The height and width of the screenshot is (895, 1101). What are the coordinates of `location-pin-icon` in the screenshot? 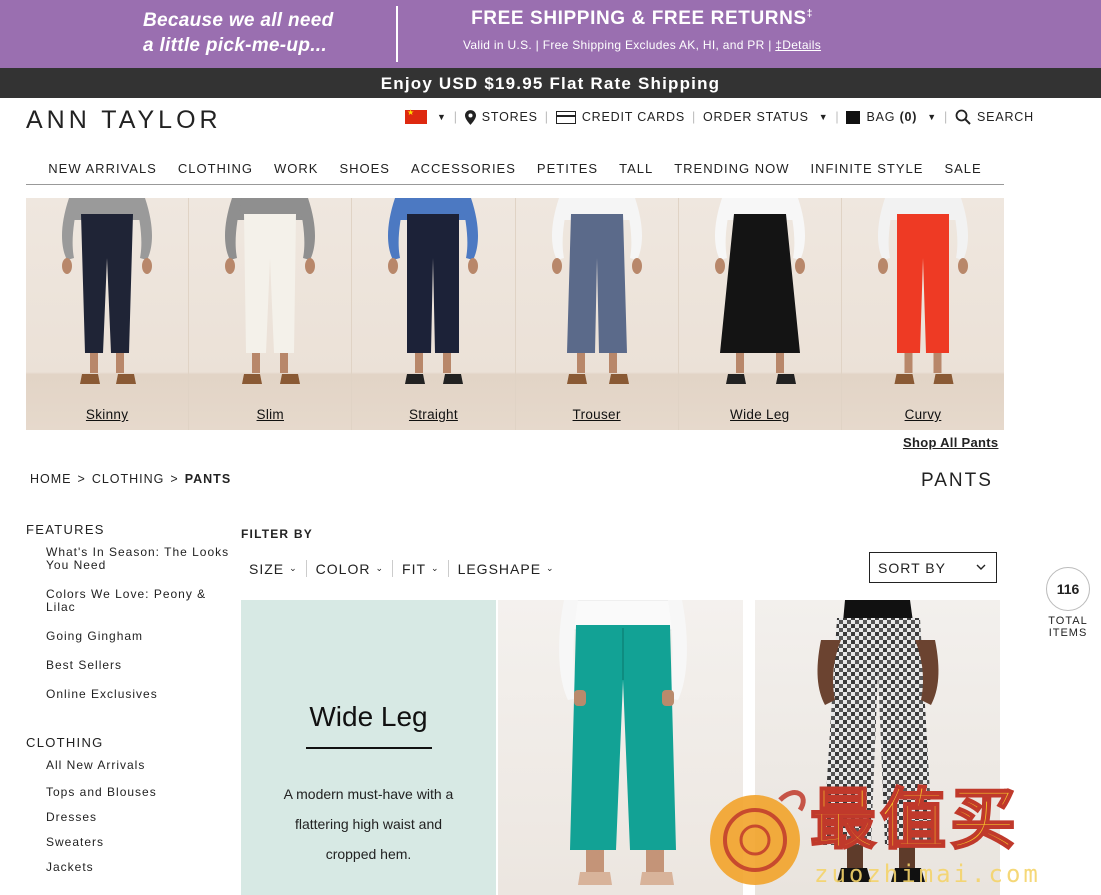 It's located at (470, 117).